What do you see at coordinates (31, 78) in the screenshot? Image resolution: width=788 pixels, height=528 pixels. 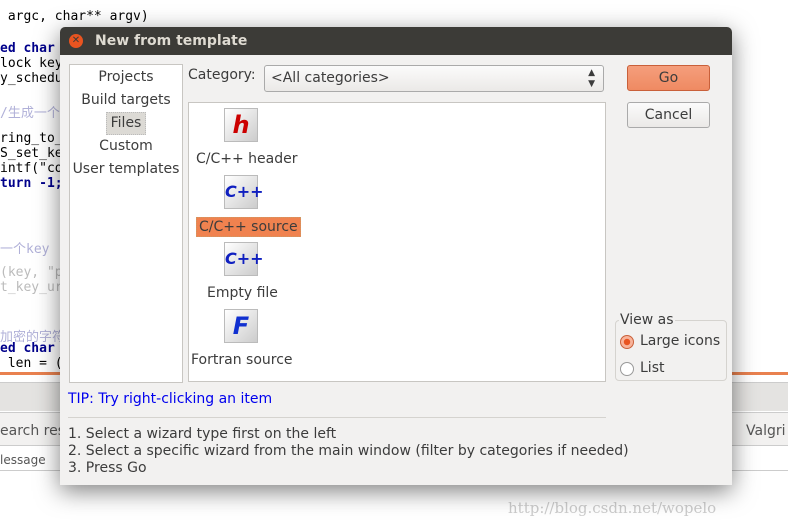 I see `code-line: y_schedu` at bounding box center [31, 78].